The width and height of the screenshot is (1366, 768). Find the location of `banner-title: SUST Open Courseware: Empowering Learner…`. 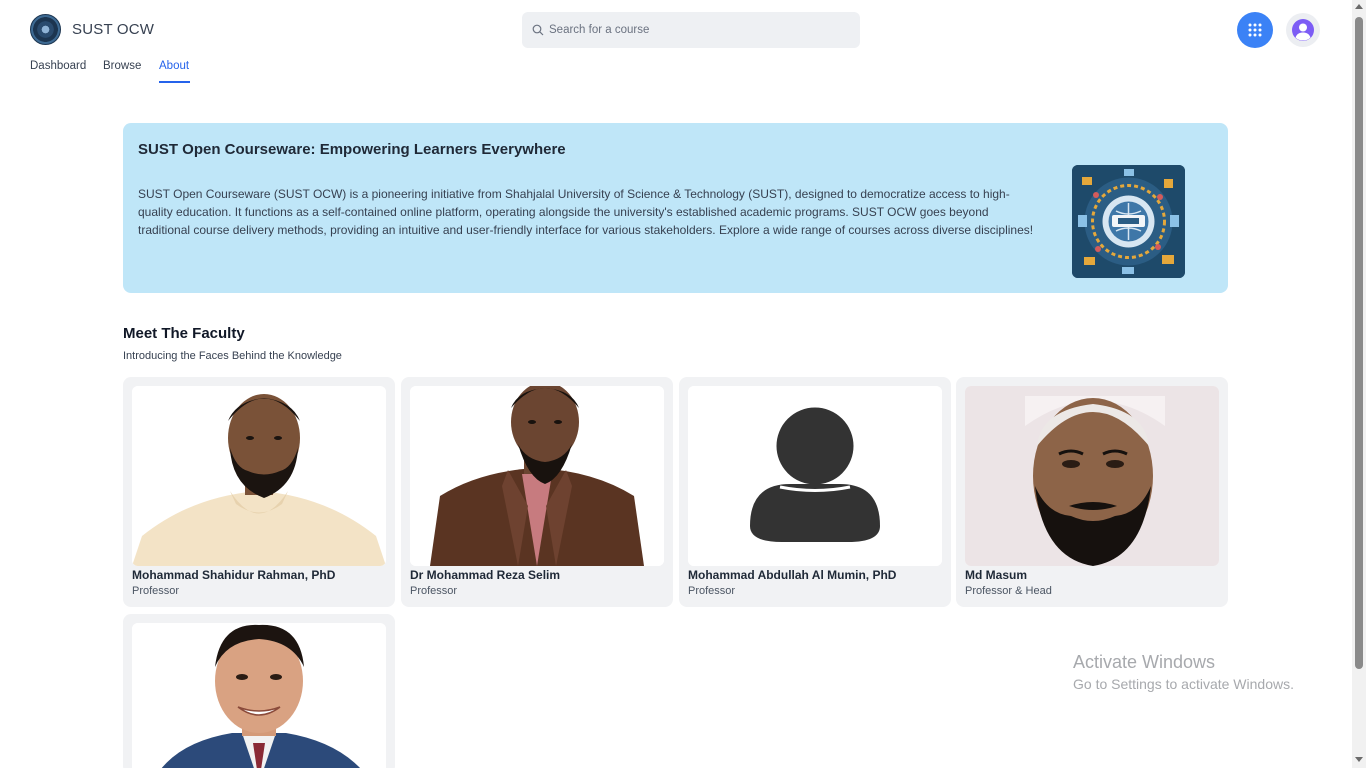

banner-title: SUST Open Courseware: Empowering Learner… is located at coordinates (352, 149).